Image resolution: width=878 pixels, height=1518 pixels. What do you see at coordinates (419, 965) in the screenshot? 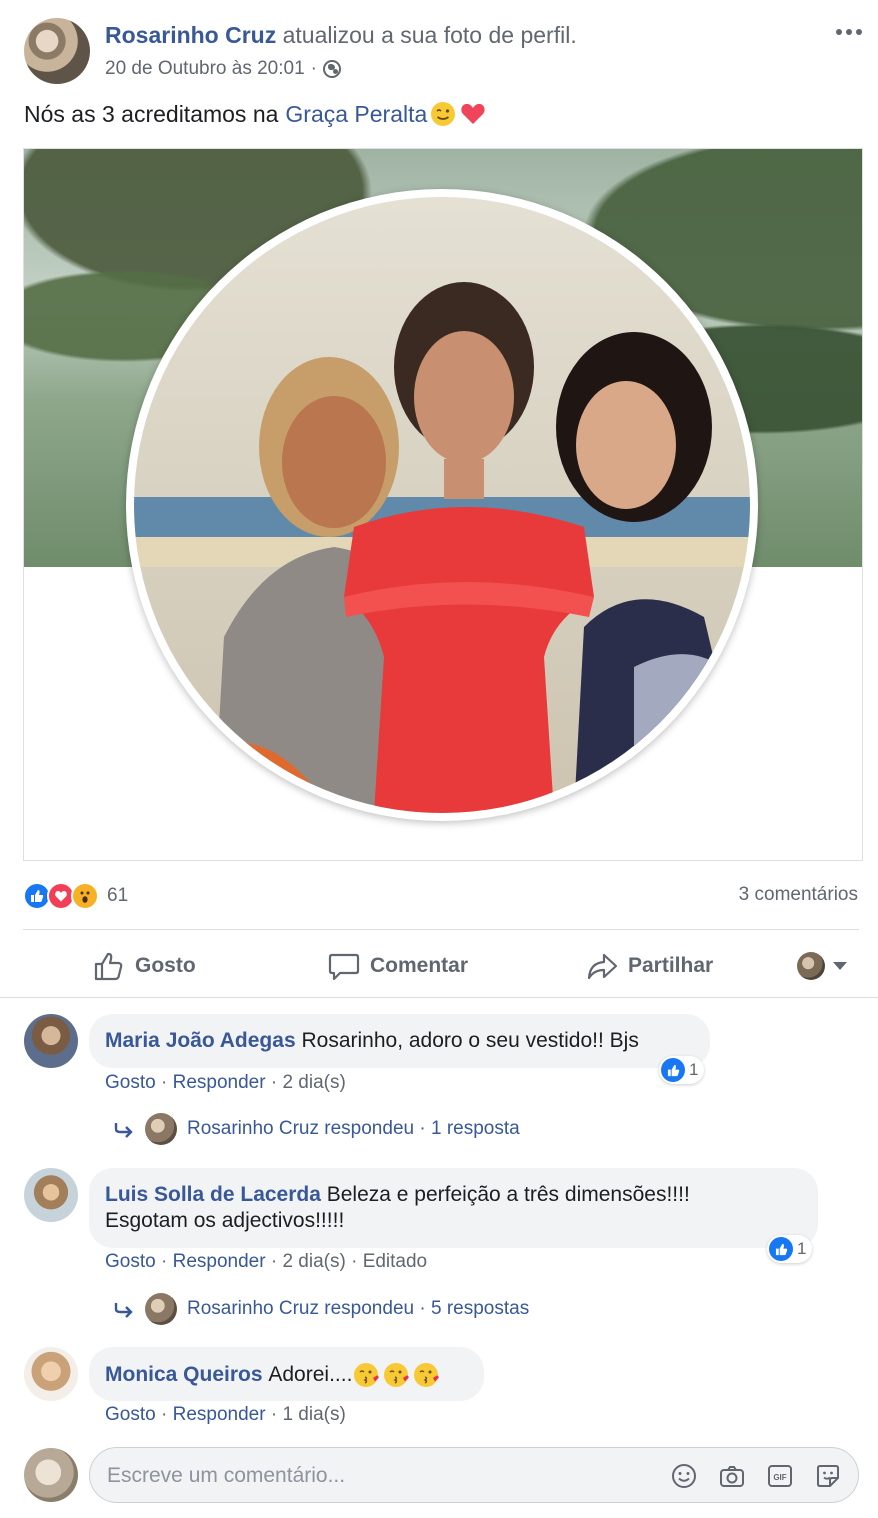
I see `comment-button-label: Comentar` at bounding box center [419, 965].